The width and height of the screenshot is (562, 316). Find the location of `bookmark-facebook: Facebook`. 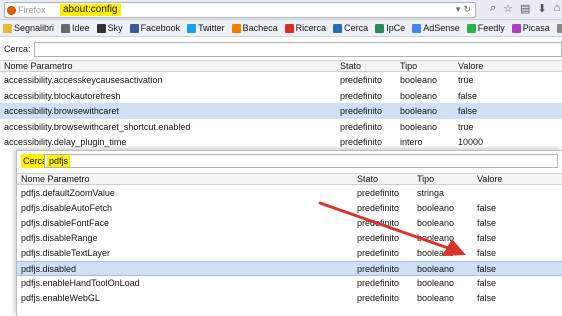

bookmark-facebook: Facebook is located at coordinates (155, 28).